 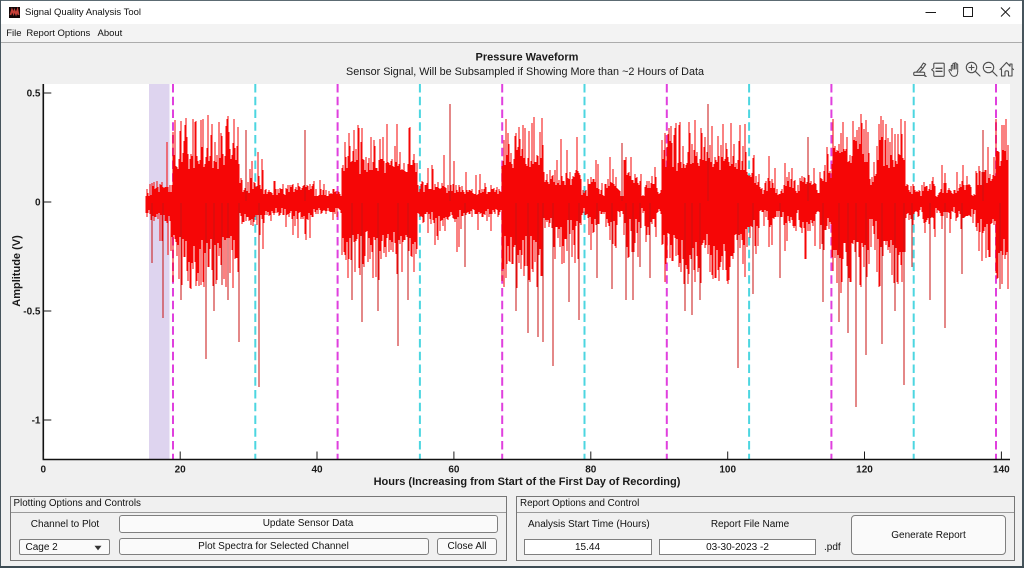 What do you see at coordinates (864, 470) in the screenshot?
I see `svg-text: 120` at bounding box center [864, 470].